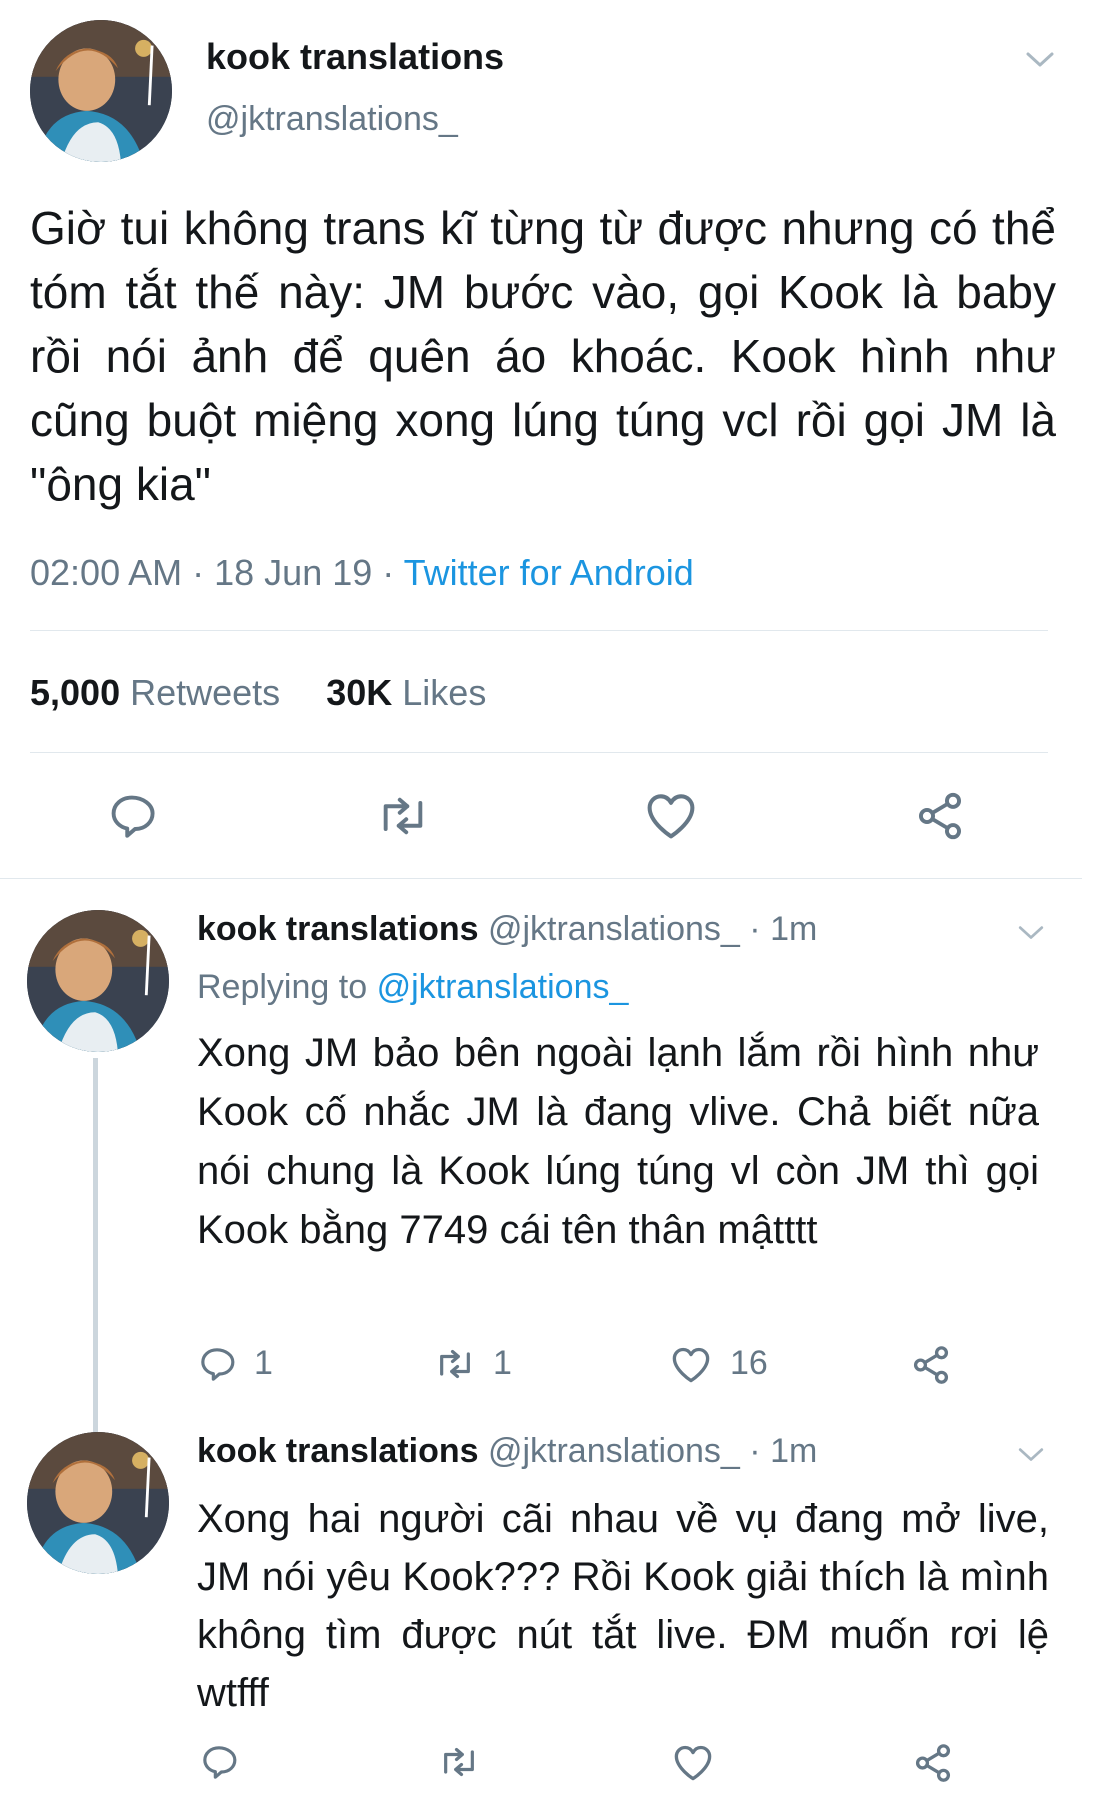 This screenshot has width=1100, height=1799. I want to click on retweets-count: 5,000, so click(75, 692).